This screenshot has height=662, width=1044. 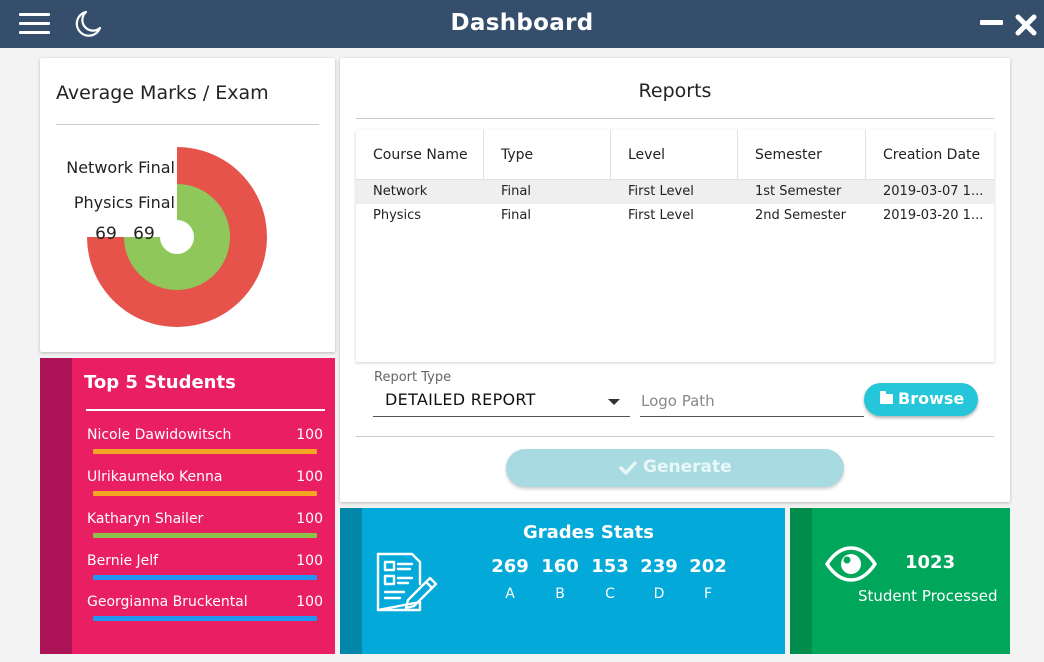 I want to click on student-name: Katharyn Shailer, so click(x=145, y=519).